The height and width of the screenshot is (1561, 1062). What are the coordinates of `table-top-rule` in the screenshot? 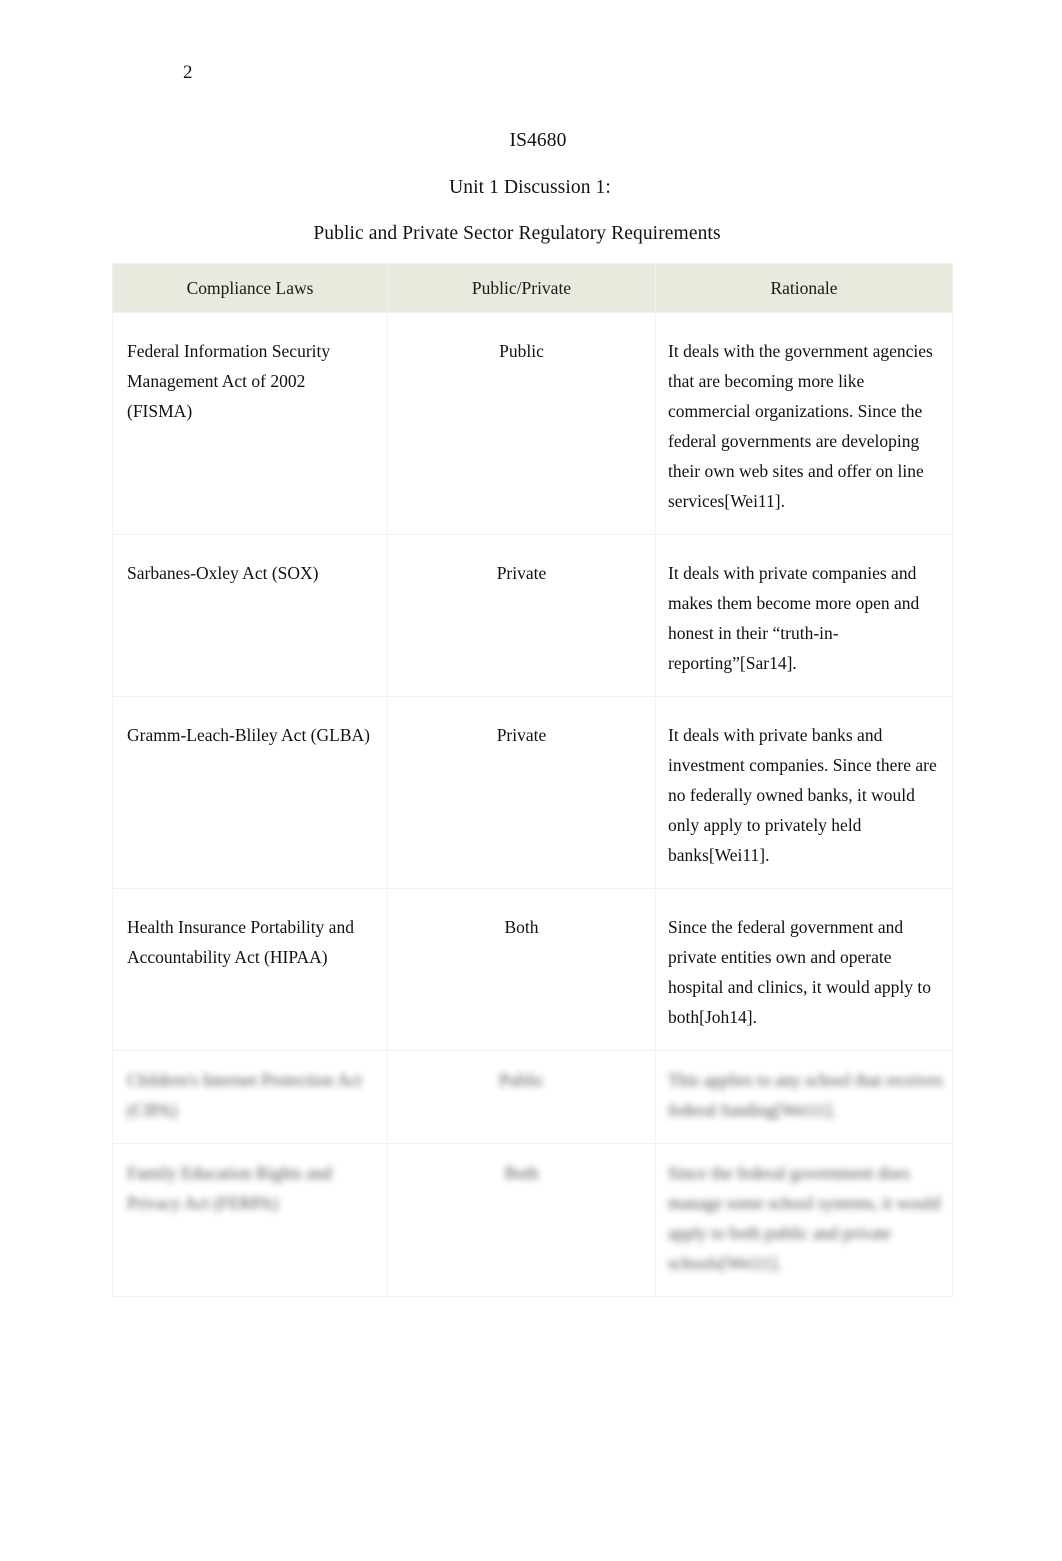 It's located at (532, 263).